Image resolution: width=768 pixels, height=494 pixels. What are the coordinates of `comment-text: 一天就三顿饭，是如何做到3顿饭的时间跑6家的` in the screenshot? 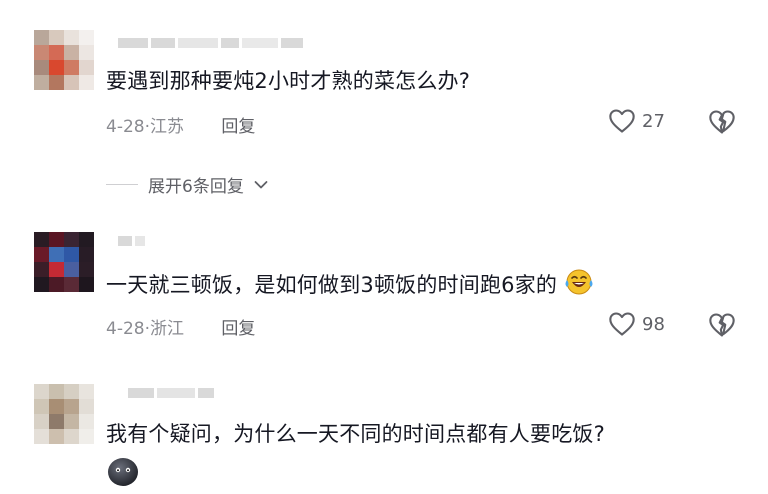 It's located at (350, 283).